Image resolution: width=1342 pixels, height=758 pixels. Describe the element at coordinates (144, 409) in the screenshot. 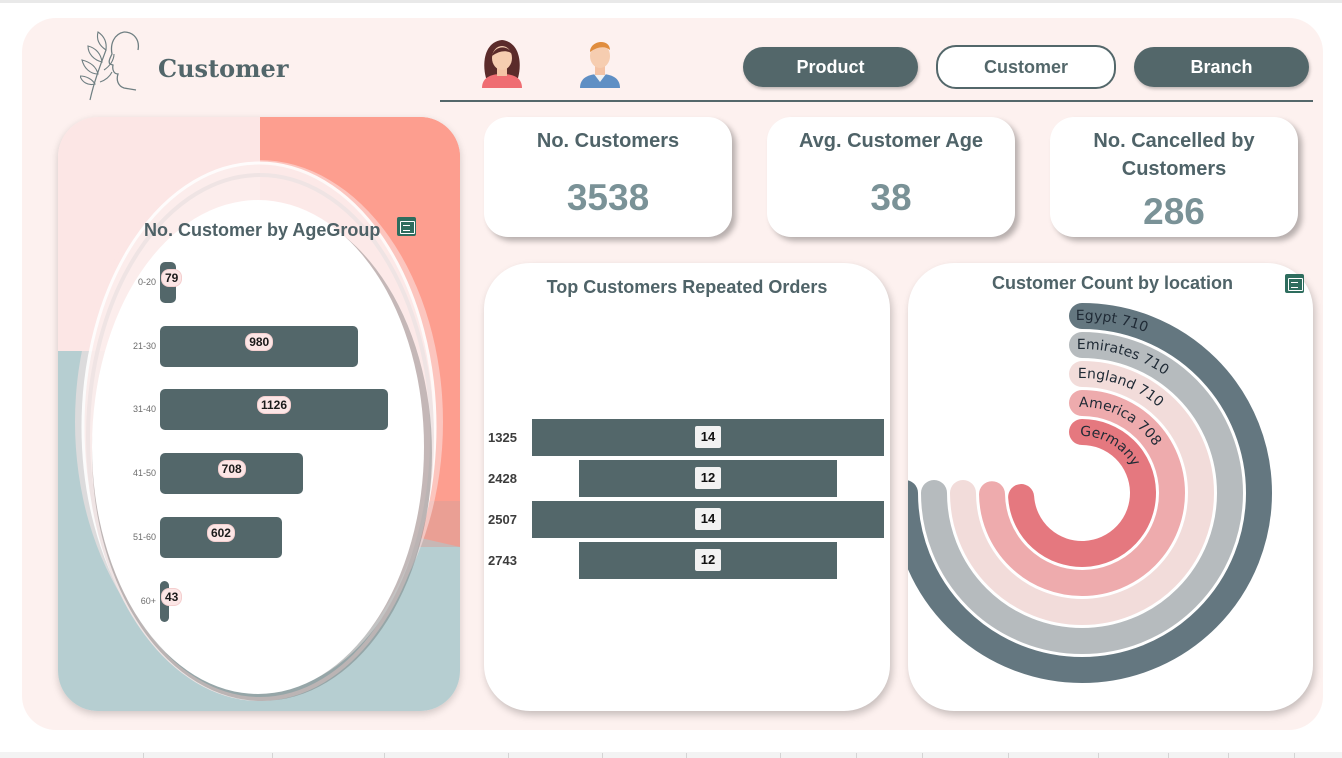

I see `age-category-label: 31-40` at that location.